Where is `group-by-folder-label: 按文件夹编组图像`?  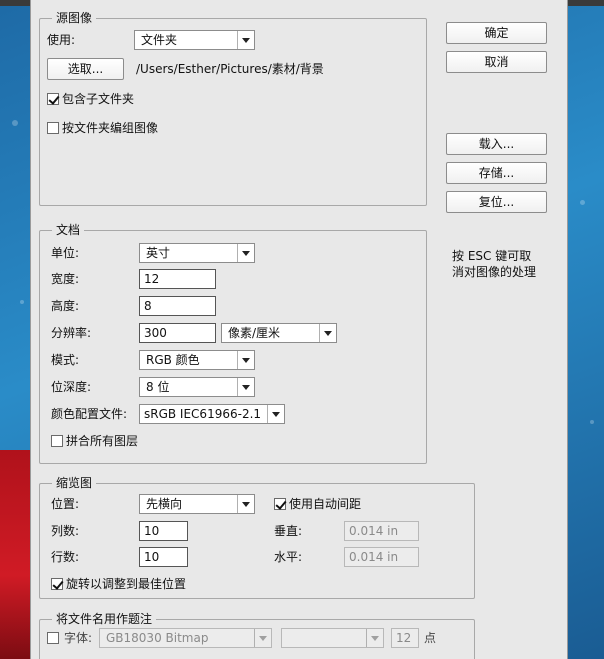
group-by-folder-label: 按文件夹编组图像 is located at coordinates (110, 128).